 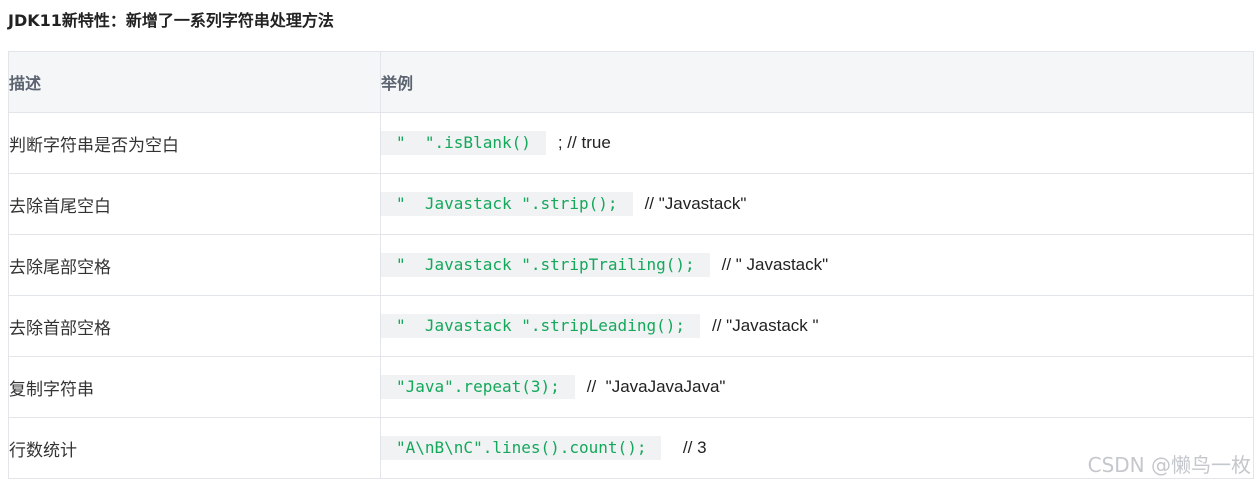 I want to click on row-description: 去除尾部空格, so click(x=194, y=265).